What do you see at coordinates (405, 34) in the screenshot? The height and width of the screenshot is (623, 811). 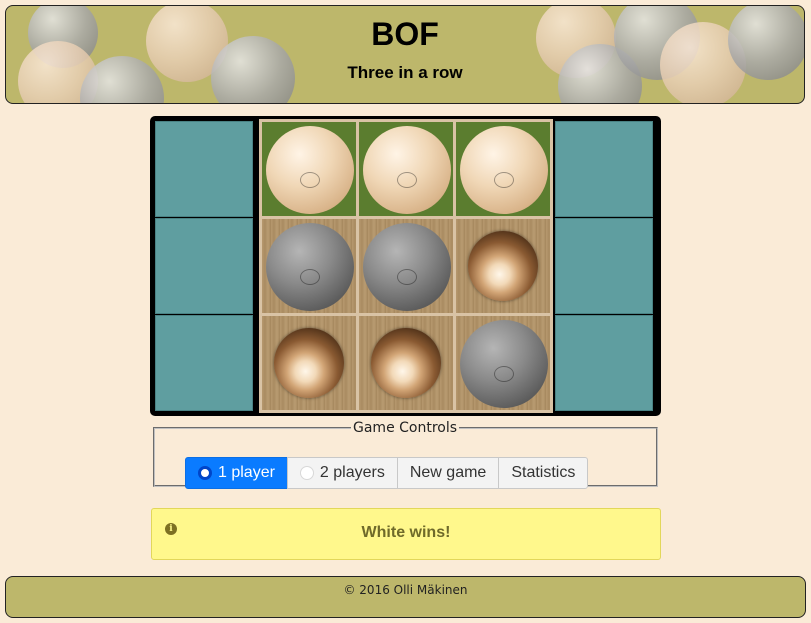 I see `page-title: BOF` at bounding box center [405, 34].